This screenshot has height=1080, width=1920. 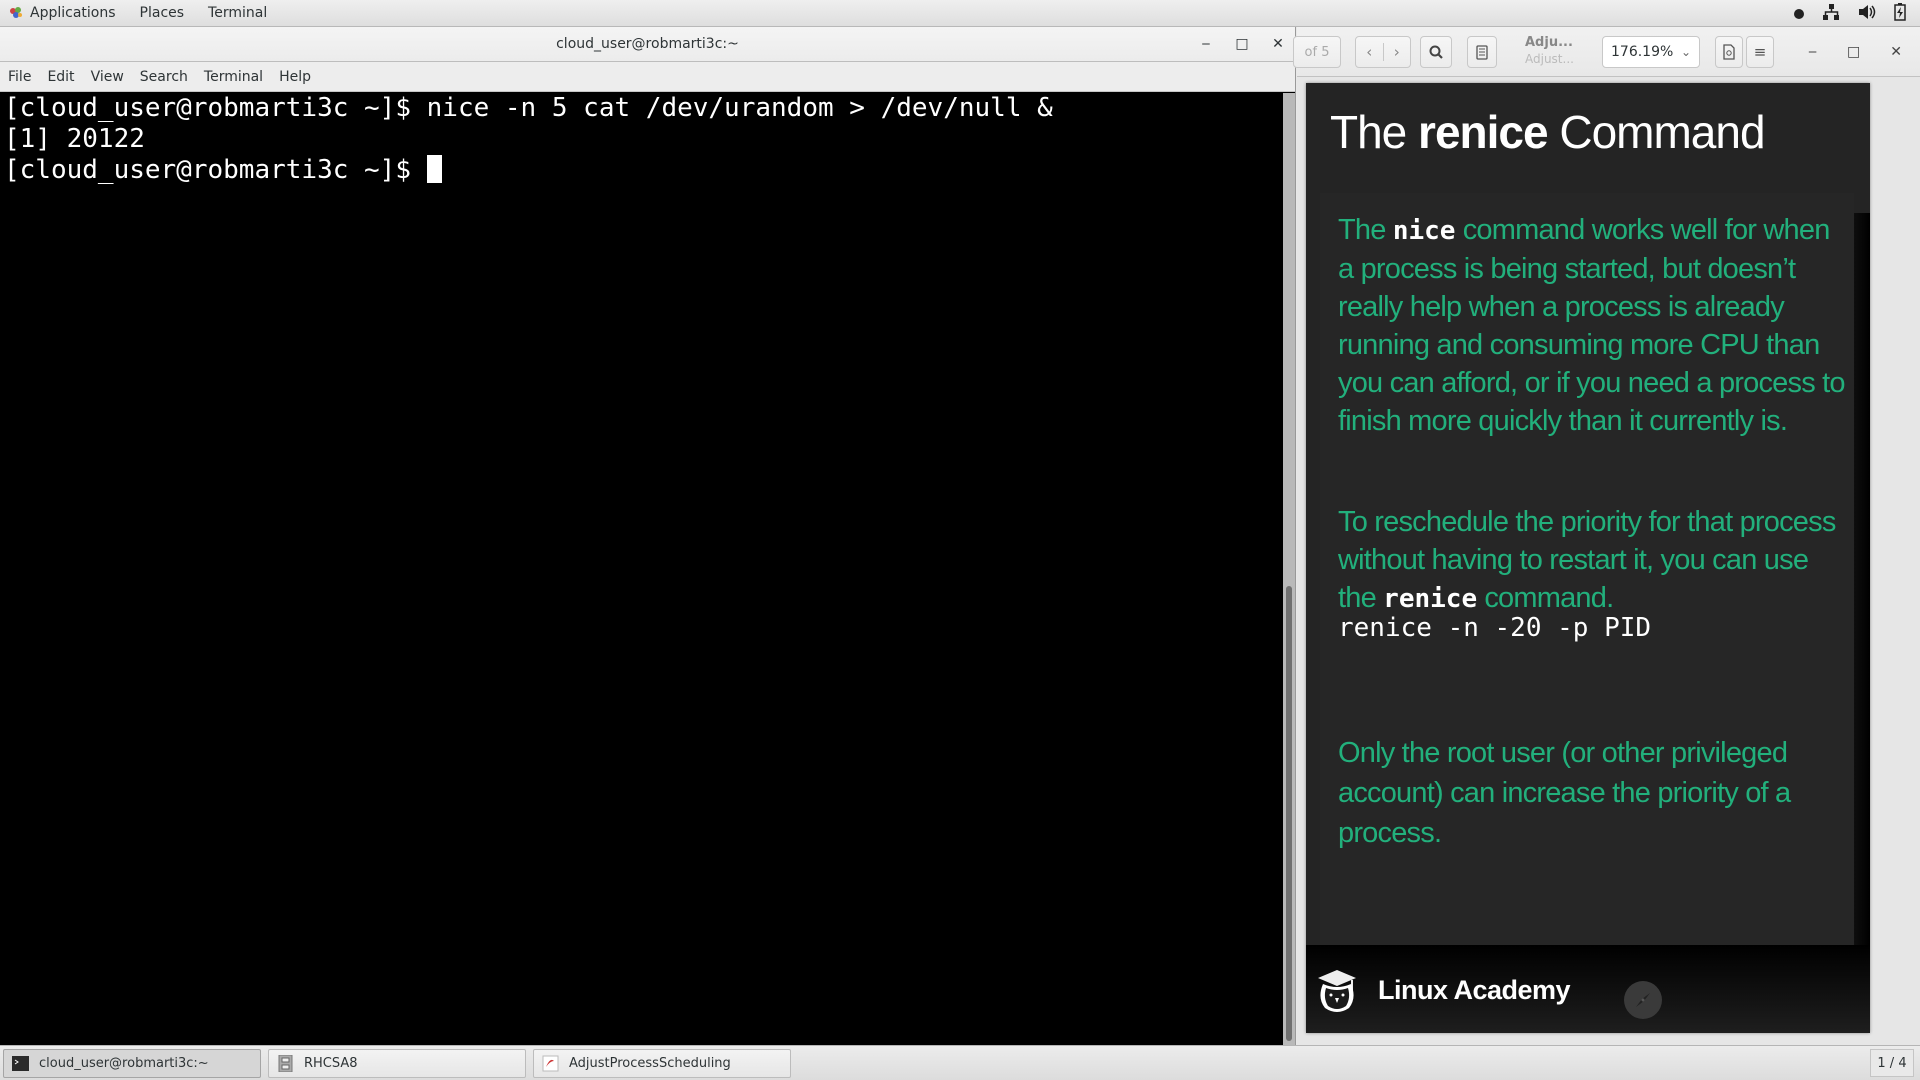 I want to click on menu-view: View, so click(x=107, y=77).